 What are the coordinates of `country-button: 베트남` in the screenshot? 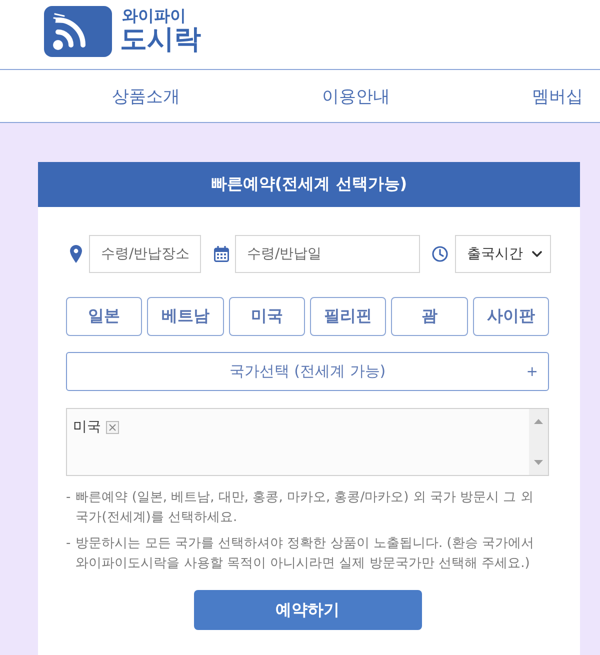 It's located at (185, 316).